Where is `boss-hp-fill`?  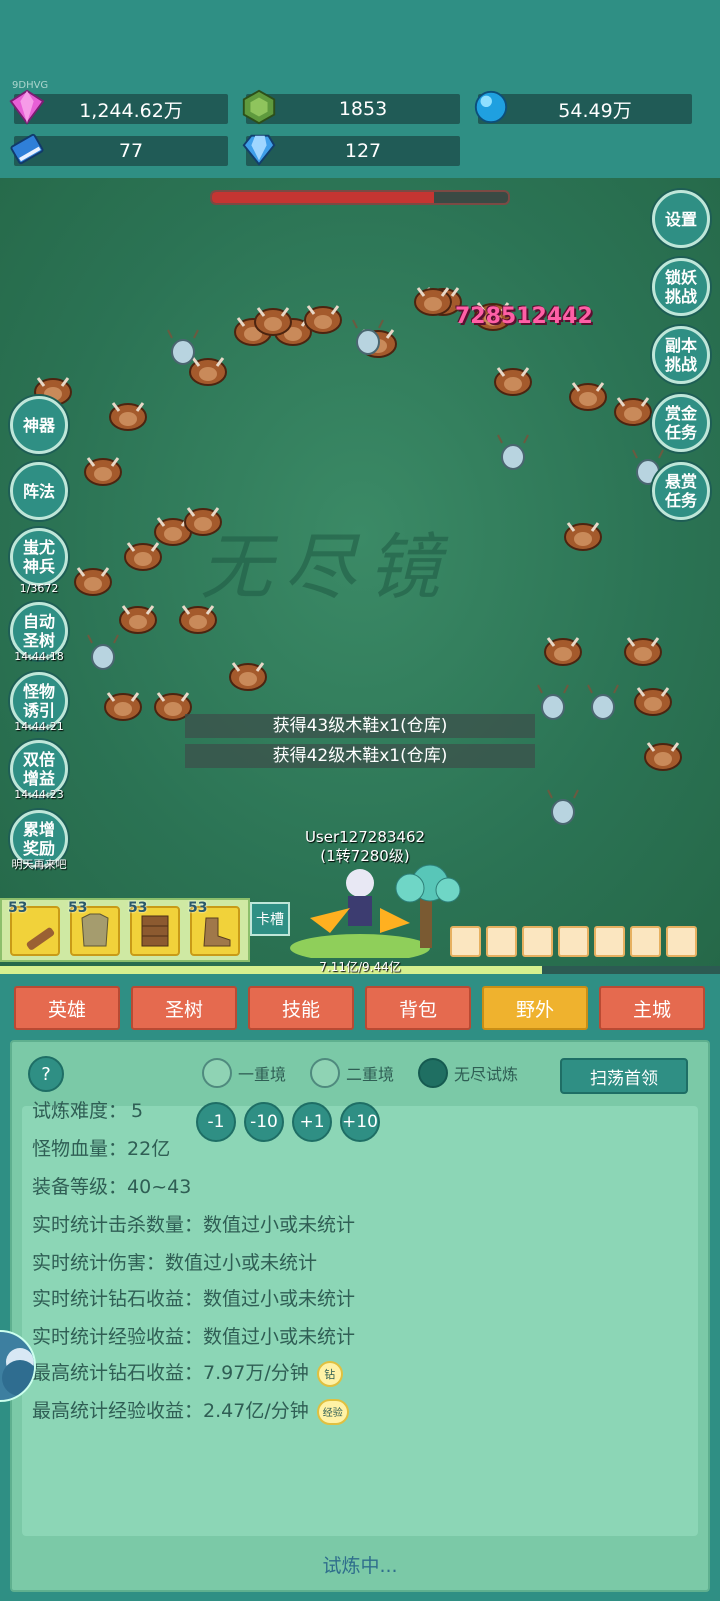
boss-hp-fill is located at coordinates (323, 197).